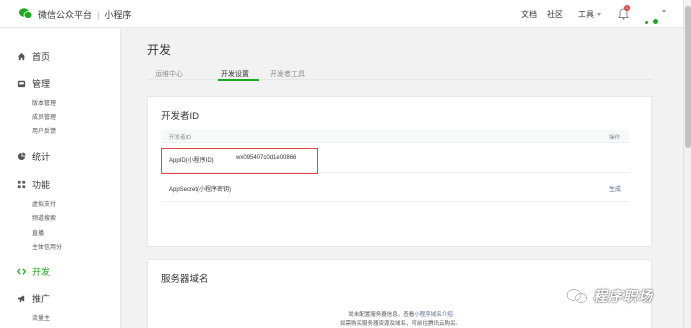 This screenshot has width=691, height=328. I want to click on product-name: 小程序, so click(118, 15).